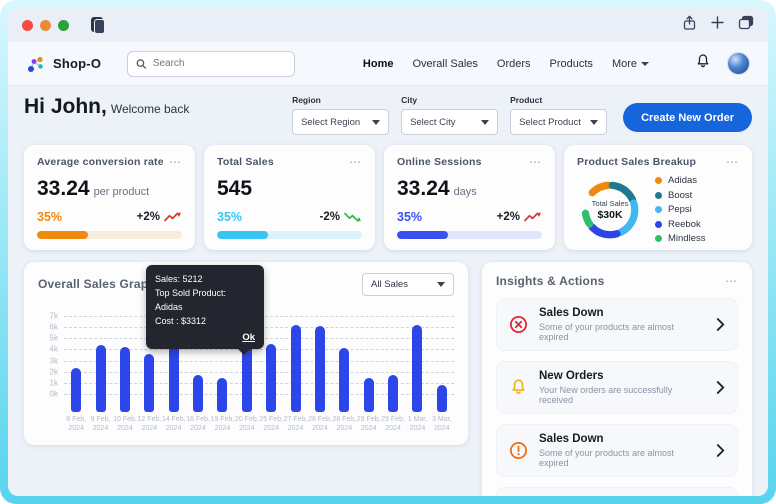  What do you see at coordinates (731, 281) in the screenshot?
I see `insights-menu-icon: ⋯` at bounding box center [731, 281].